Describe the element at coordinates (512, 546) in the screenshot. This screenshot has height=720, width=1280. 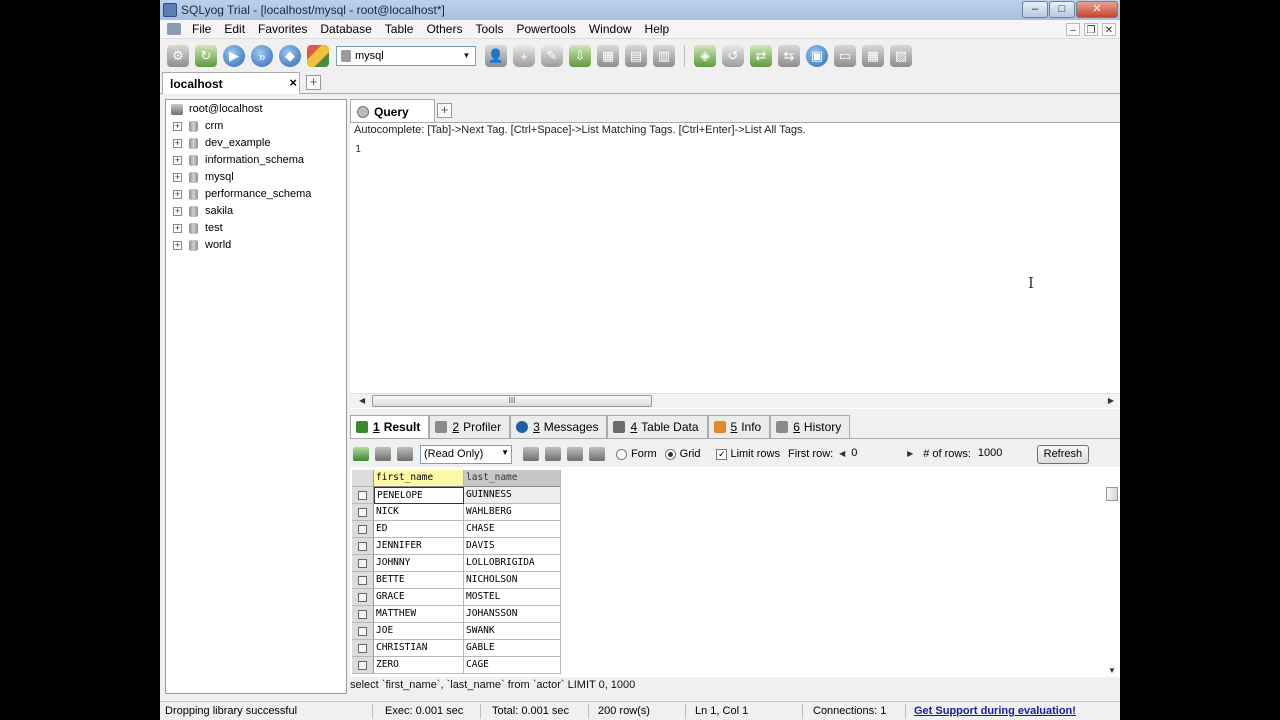
I see `table-cell: DAVIS` at that location.